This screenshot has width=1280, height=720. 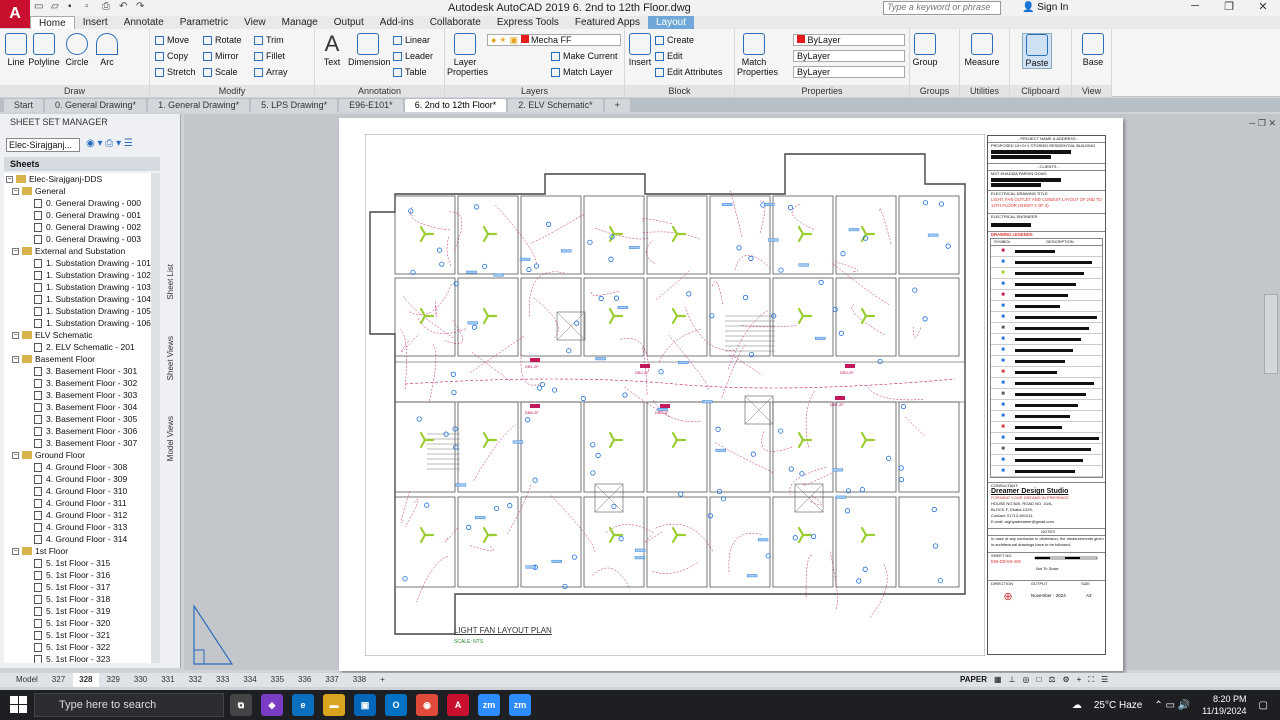 What do you see at coordinates (1012, 680) in the screenshot?
I see `ortho-icon: ⊥` at bounding box center [1012, 680].